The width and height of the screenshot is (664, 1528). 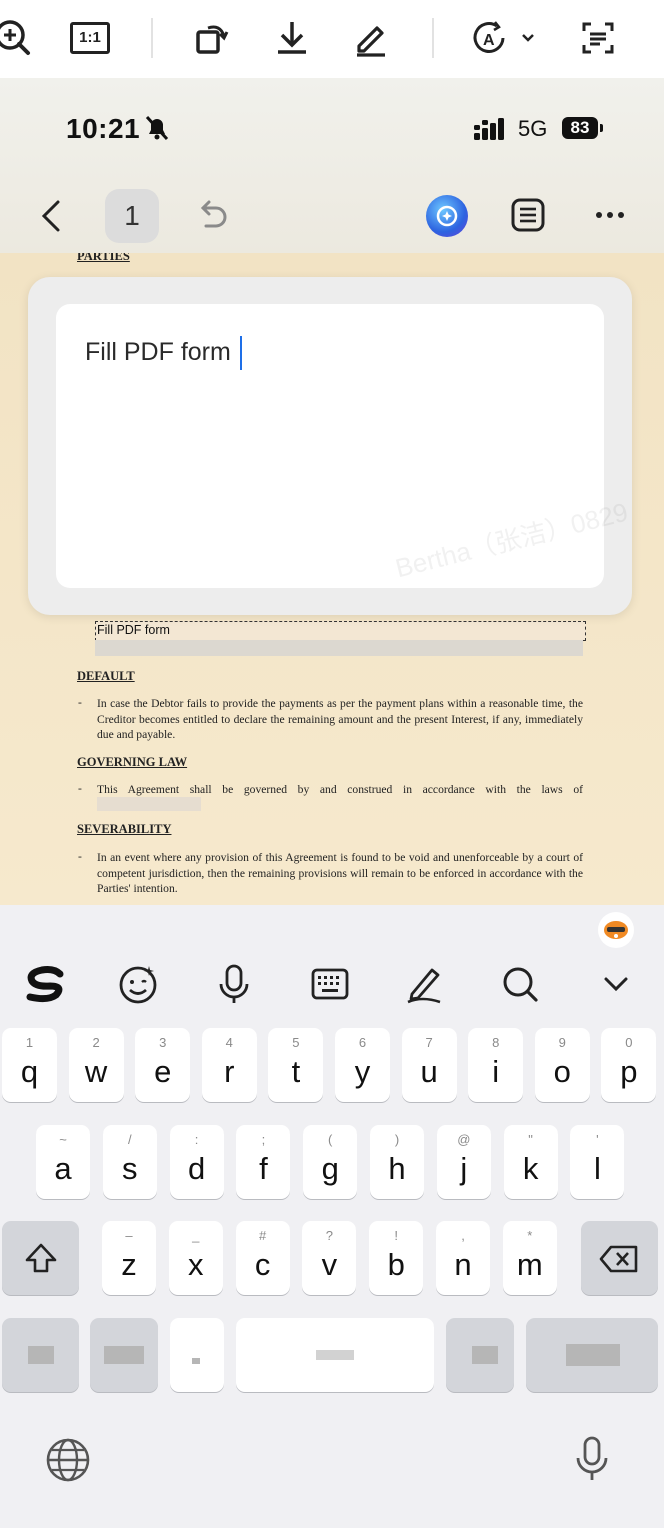 What do you see at coordinates (616, 930) in the screenshot?
I see `keyboard-mascot-icon` at bounding box center [616, 930].